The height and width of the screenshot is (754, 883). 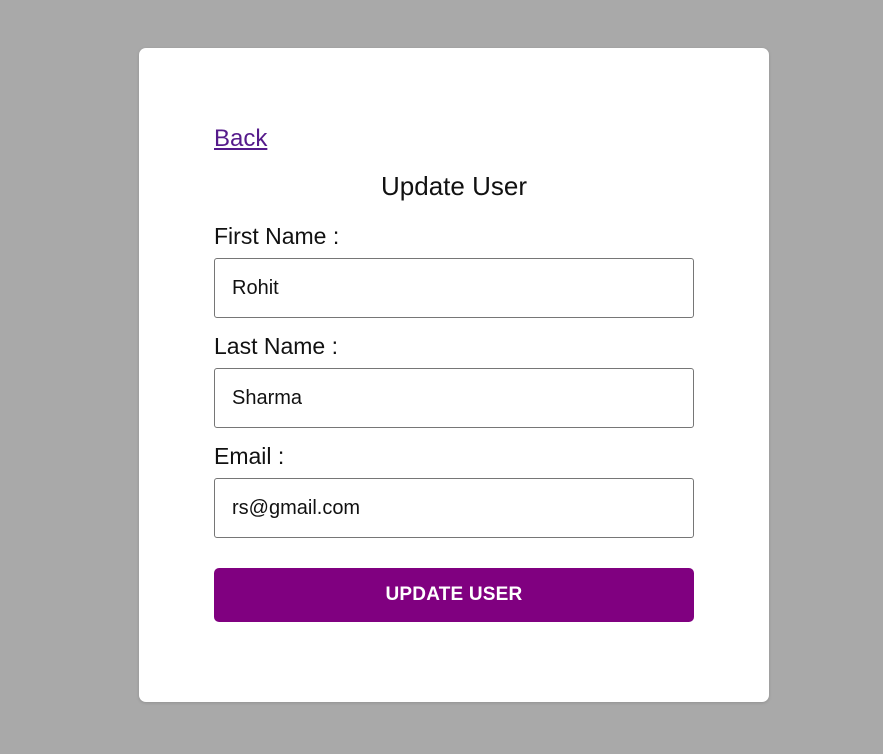 I want to click on last-name-label: Last Name :, so click(x=276, y=346).